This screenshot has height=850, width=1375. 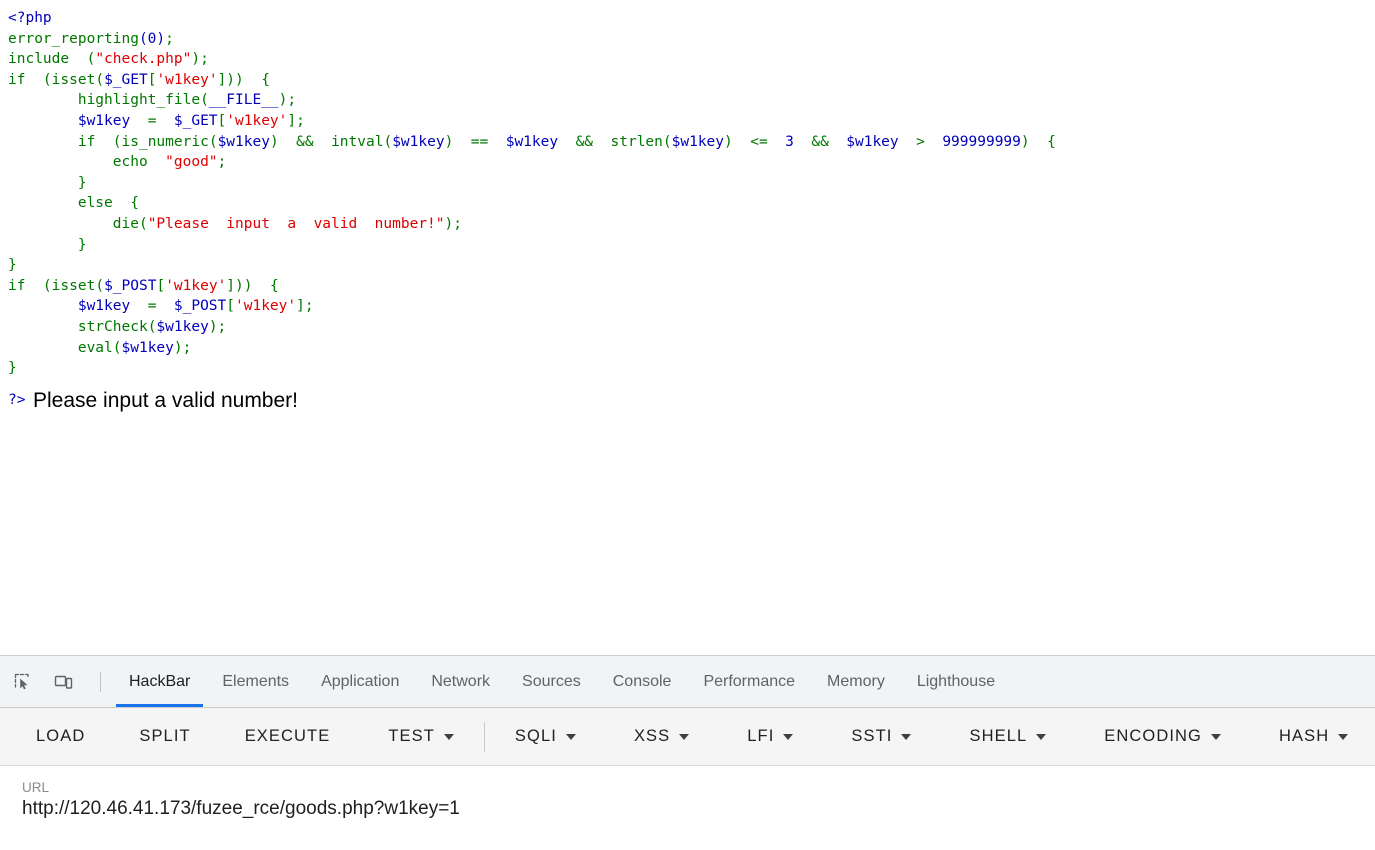 I want to click on hackbar-shell-button: SHELL, so click(x=1007, y=736).